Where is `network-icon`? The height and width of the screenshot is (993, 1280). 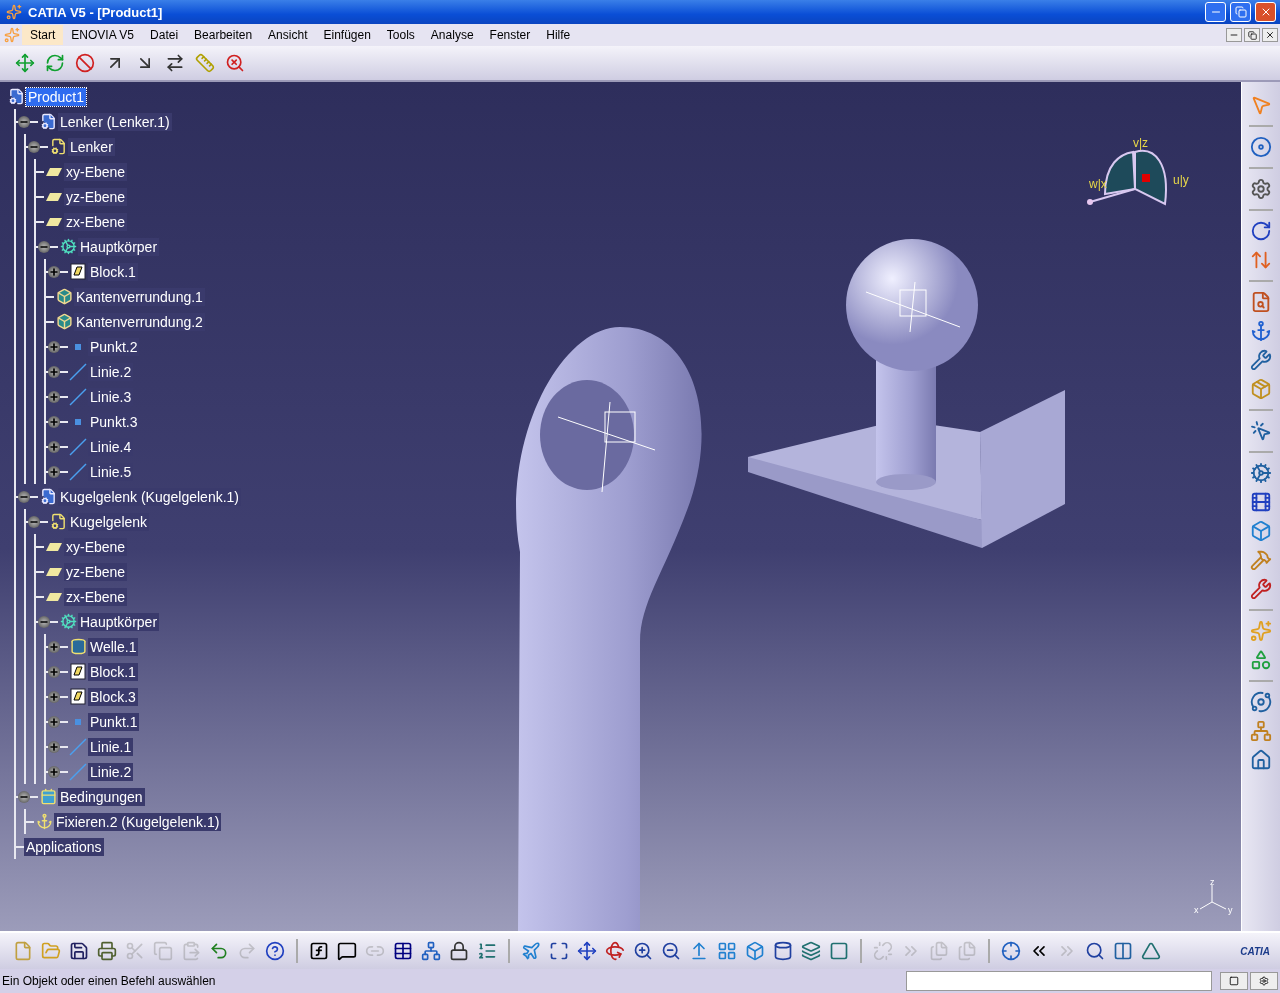
network-icon is located at coordinates (1261, 731).